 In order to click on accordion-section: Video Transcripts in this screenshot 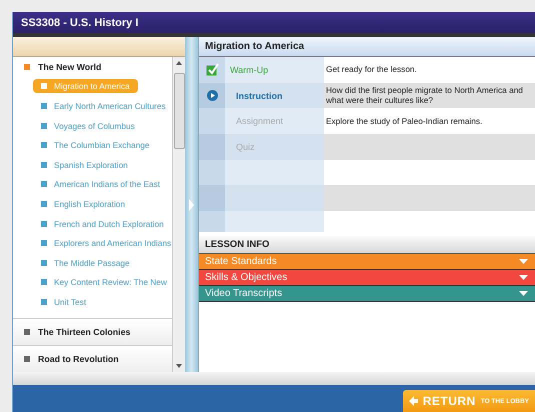, I will do `click(367, 294)`.